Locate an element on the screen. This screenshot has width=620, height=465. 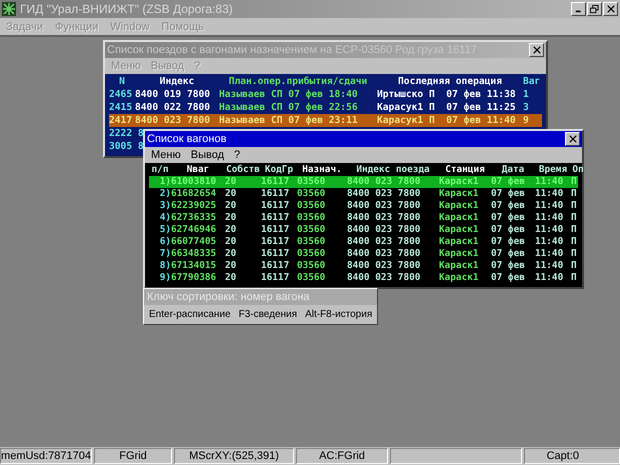
status-panel: Capt:0 is located at coordinates (572, 456).